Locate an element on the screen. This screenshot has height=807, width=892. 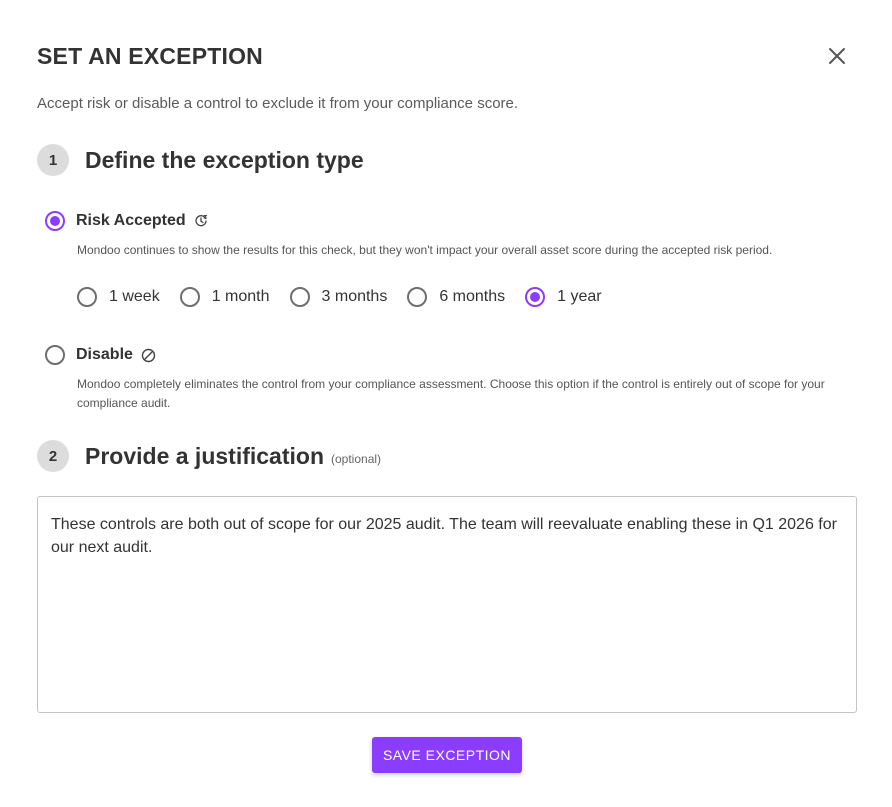
duration-option-1-month: 1 month is located at coordinates (224, 297).